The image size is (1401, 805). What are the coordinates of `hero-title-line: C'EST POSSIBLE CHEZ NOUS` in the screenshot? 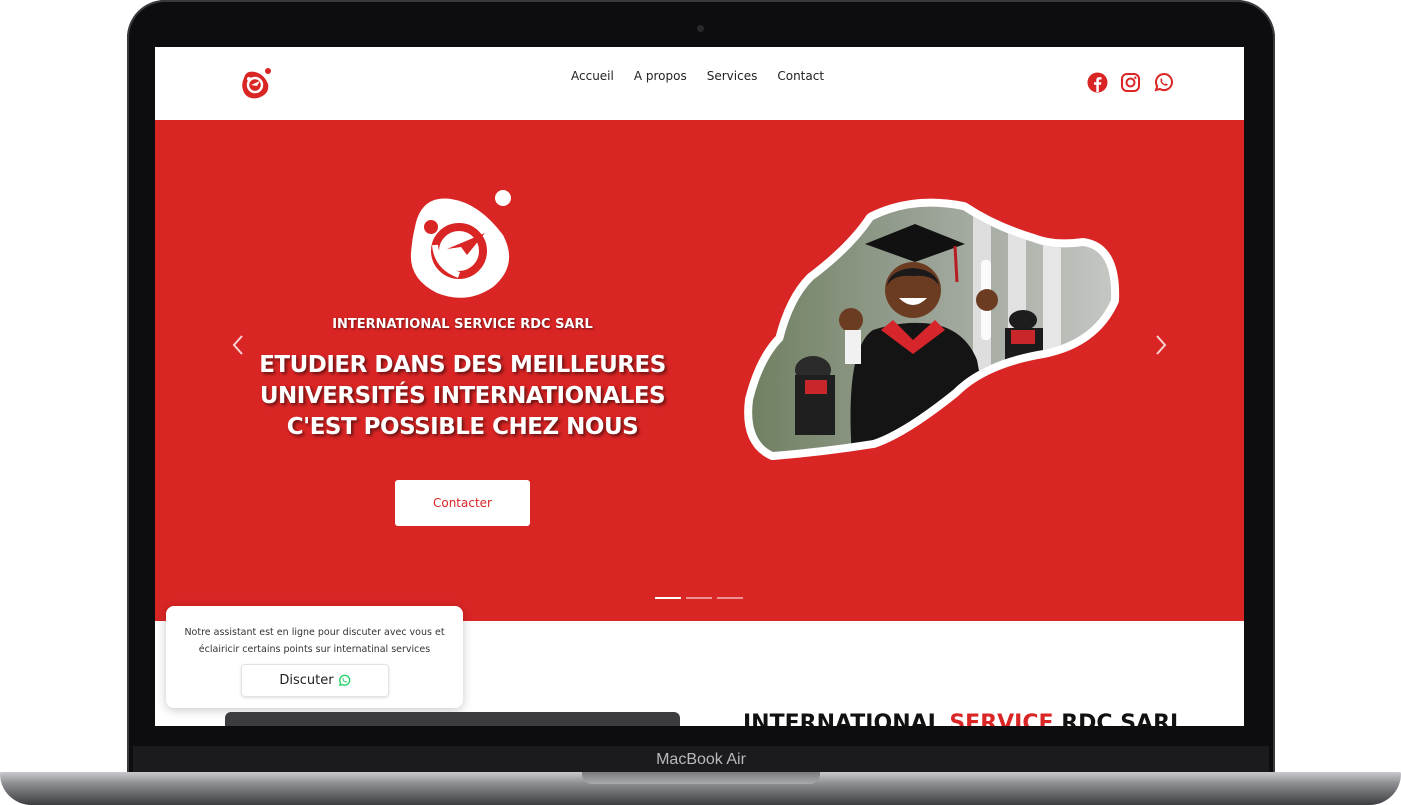 It's located at (462, 427).